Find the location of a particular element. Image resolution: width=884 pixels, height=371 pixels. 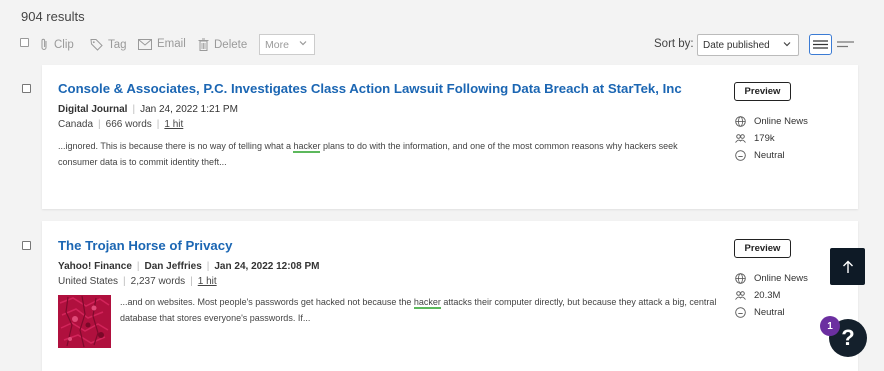

article-side-meta: Online News 20.3M Neutral is located at coordinates (771, 295).